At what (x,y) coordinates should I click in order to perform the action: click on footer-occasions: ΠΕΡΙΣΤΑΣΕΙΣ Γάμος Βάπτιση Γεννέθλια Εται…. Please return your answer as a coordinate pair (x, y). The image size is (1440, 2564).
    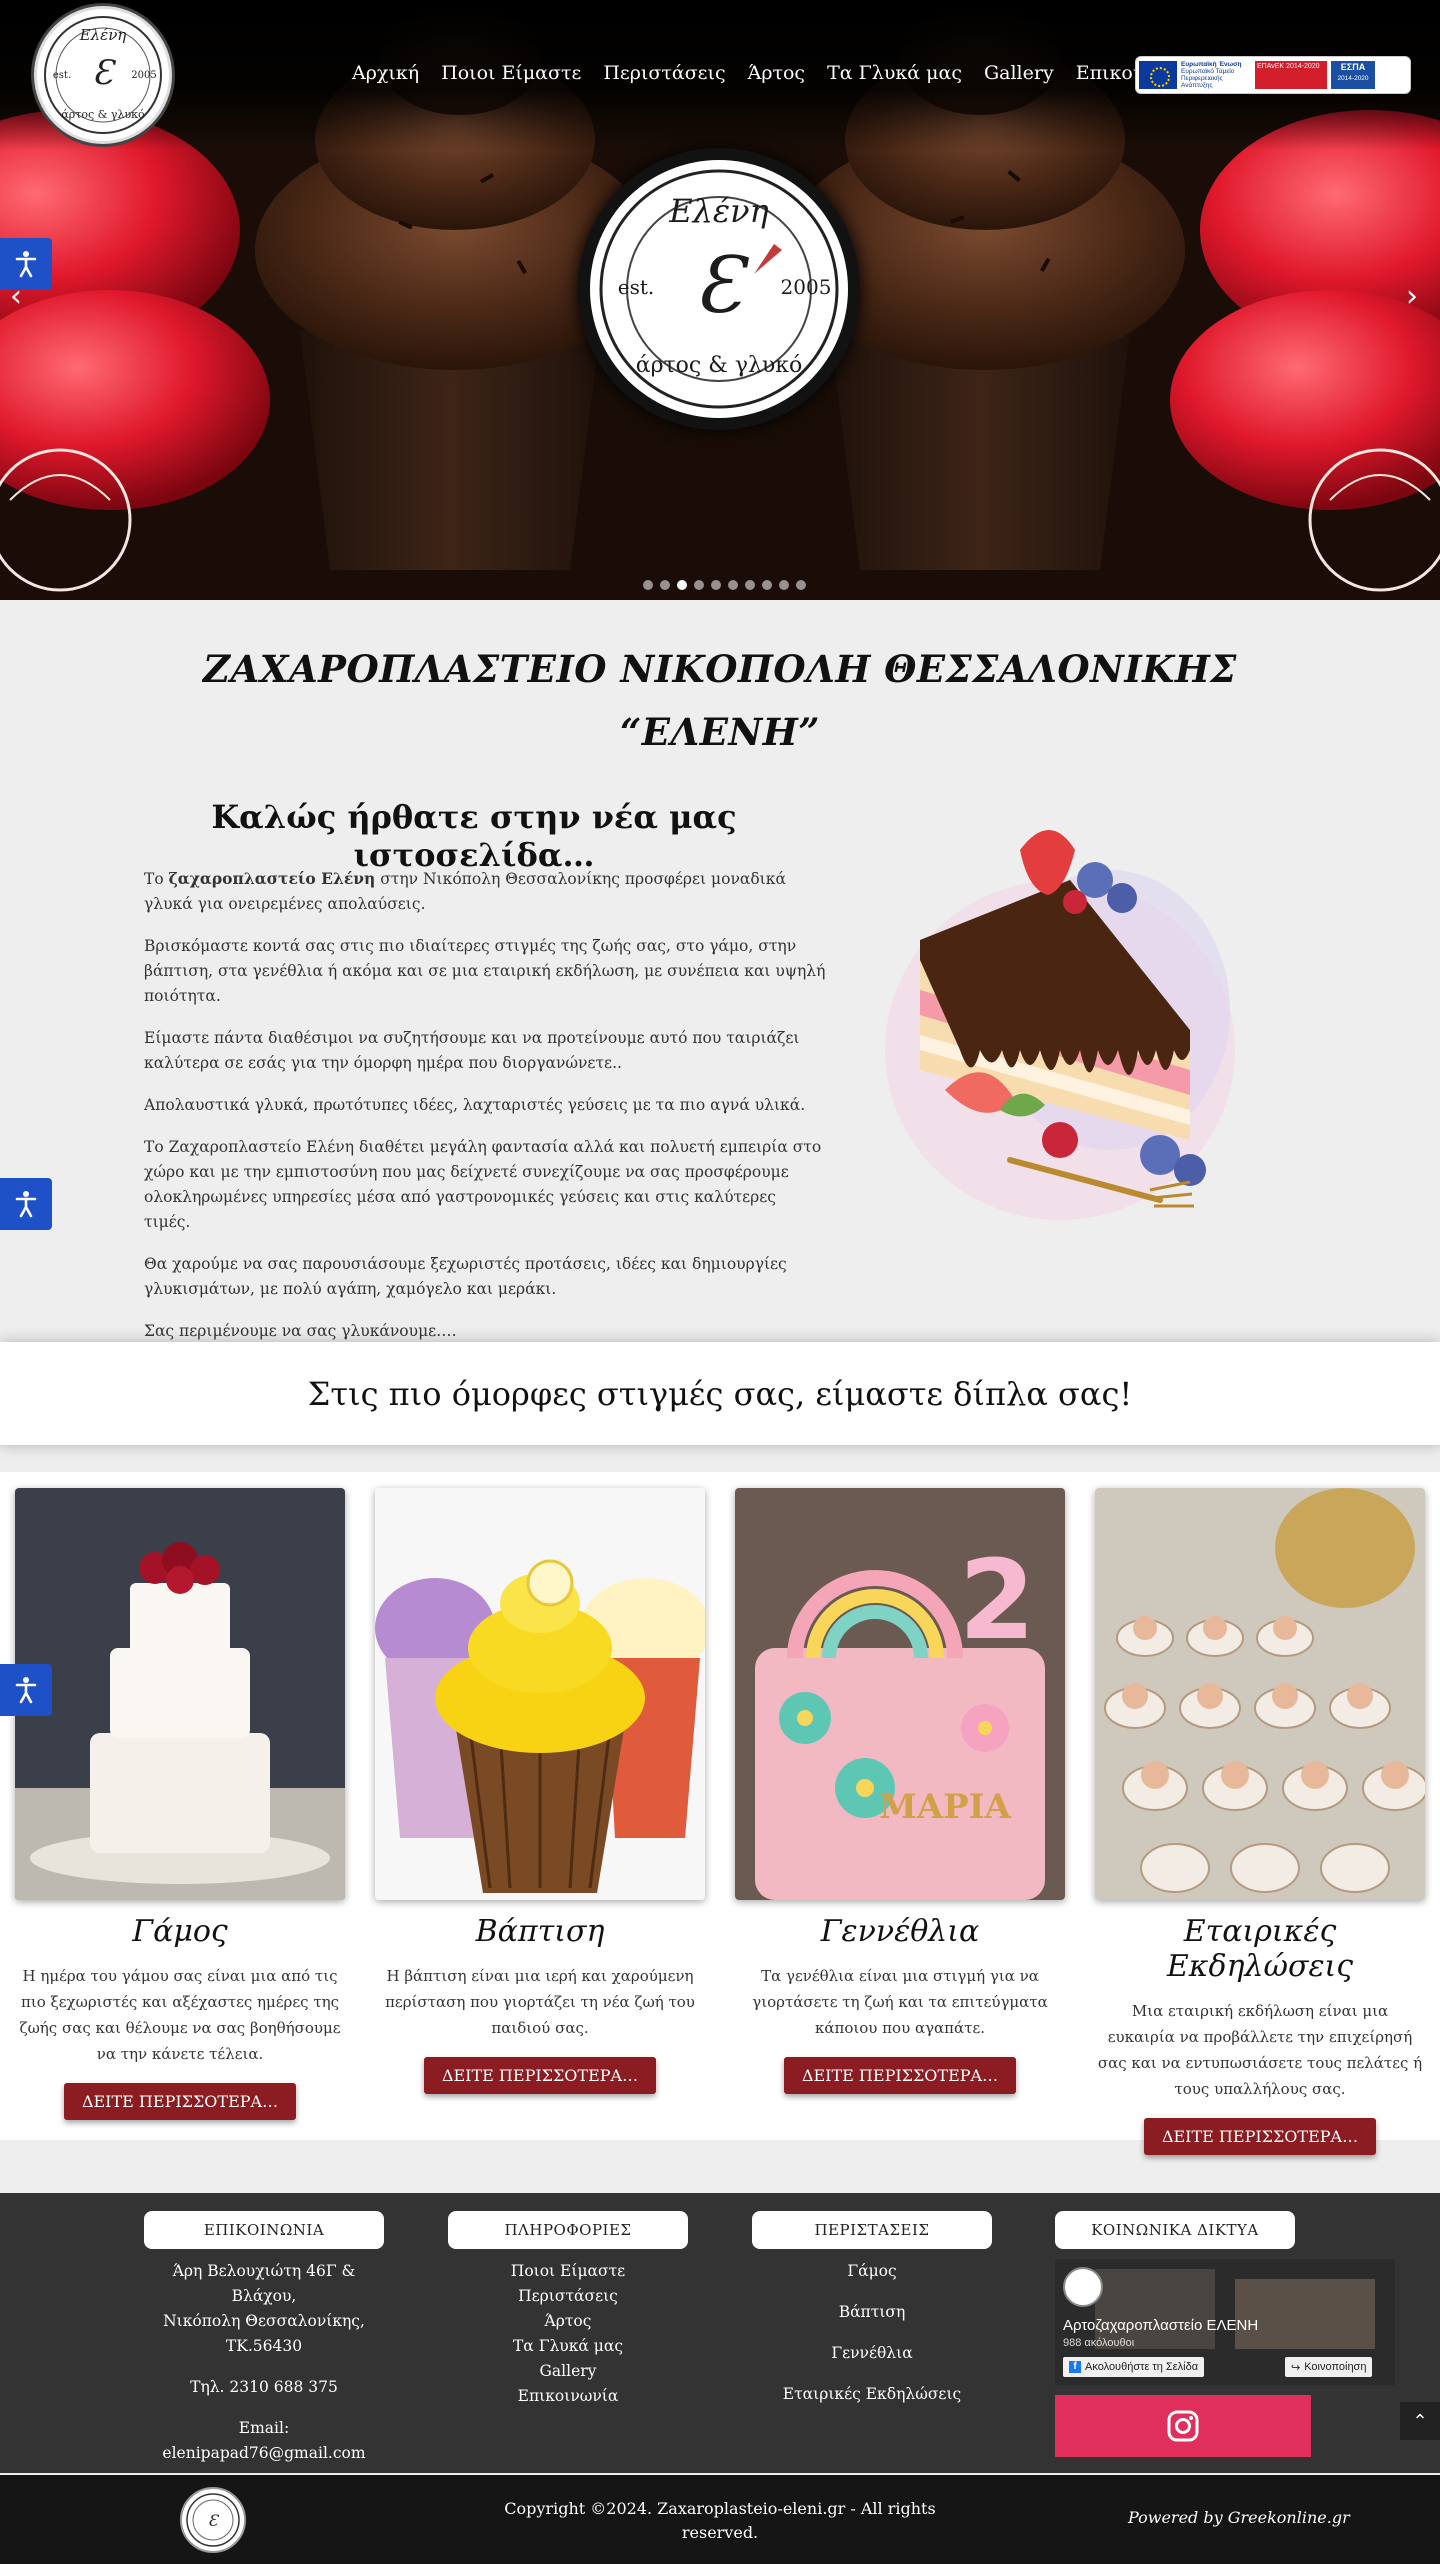
    Looking at the image, I should click on (872, 2313).